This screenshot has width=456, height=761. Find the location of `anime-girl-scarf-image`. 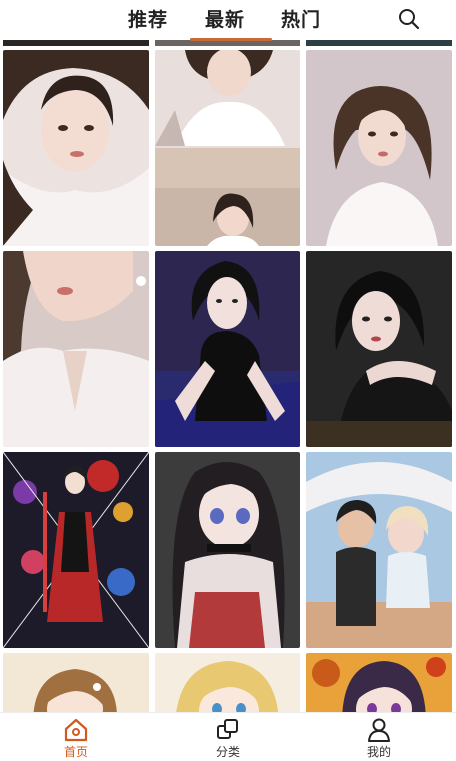

anime-girl-scarf-image is located at coordinates (227, 550).